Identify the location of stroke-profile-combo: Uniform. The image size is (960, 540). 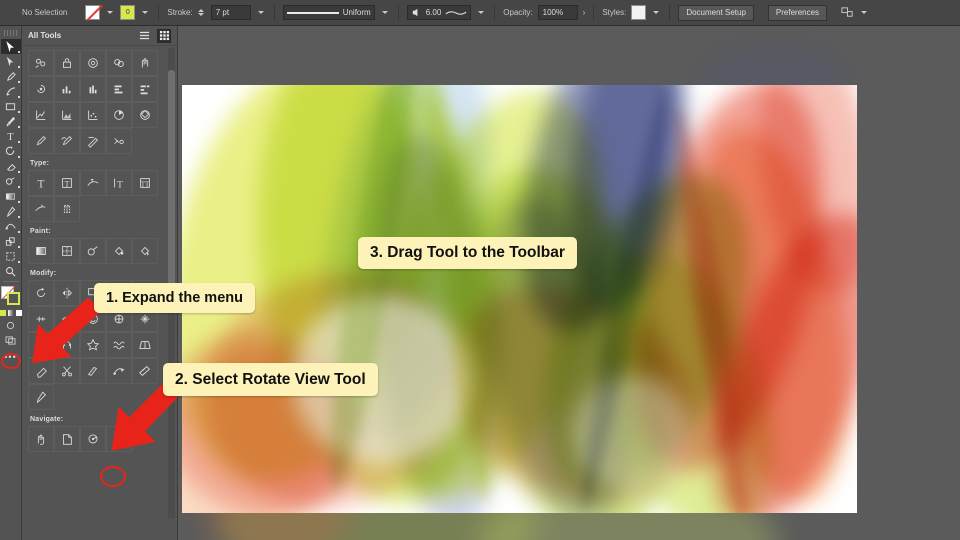
(328, 12).